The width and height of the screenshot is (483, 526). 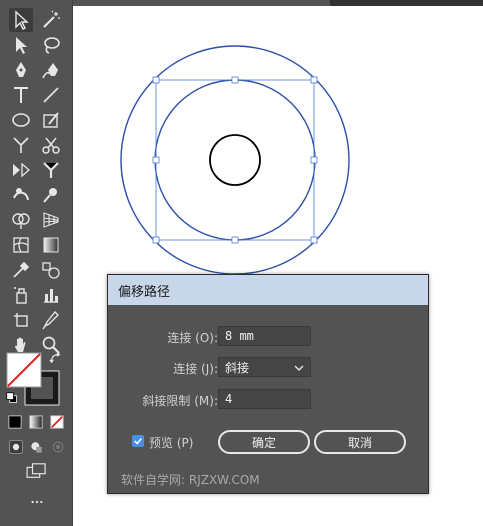 I want to click on draw-mode-icon, so click(x=16, y=447).